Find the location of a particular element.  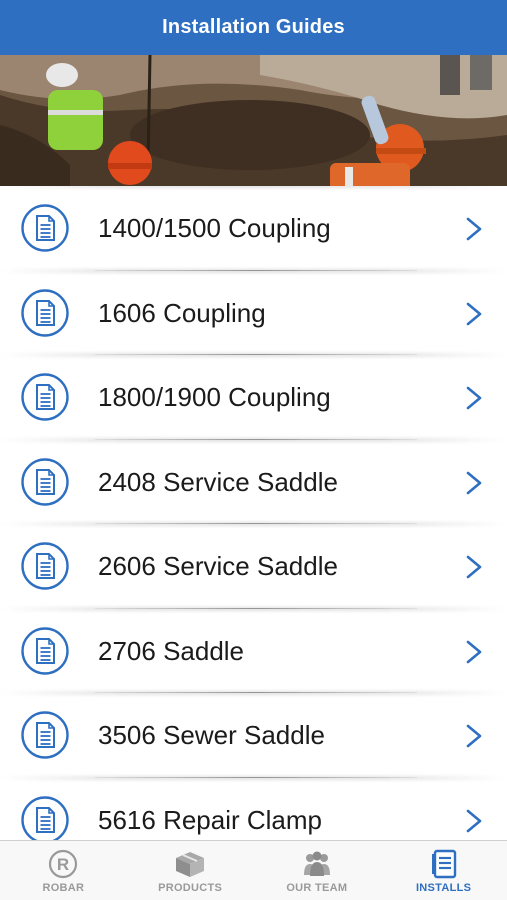

guide-row: 1800/1900 Coupling is located at coordinates (253, 397).